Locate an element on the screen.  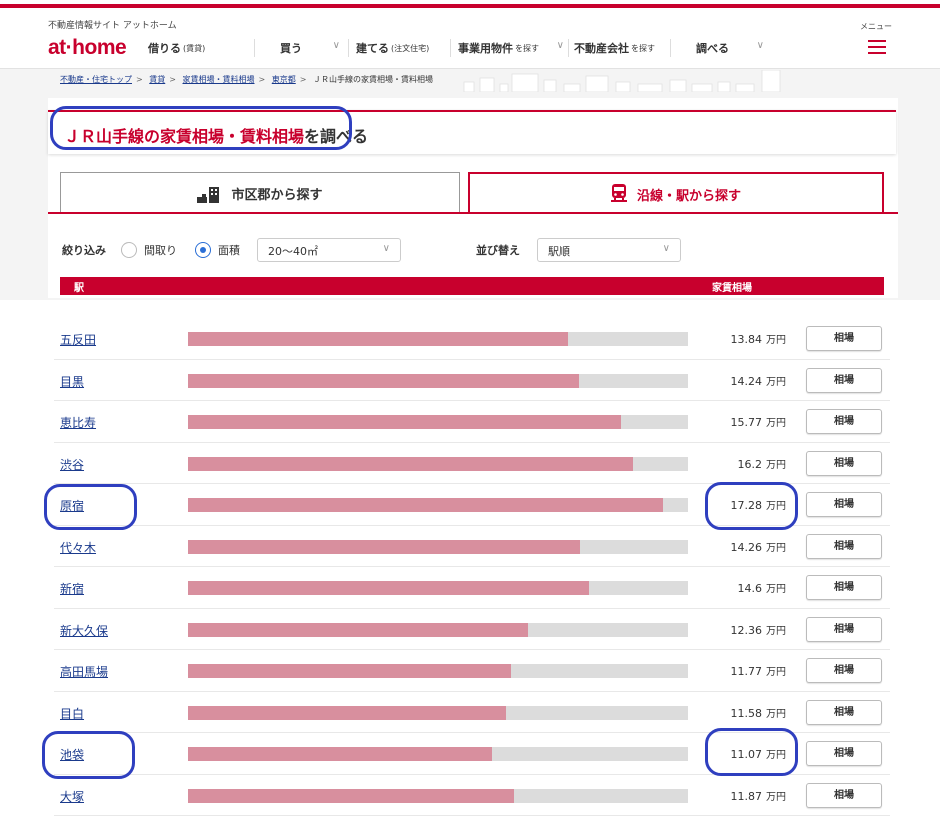
radio-layout-button is located at coordinates (129, 250).